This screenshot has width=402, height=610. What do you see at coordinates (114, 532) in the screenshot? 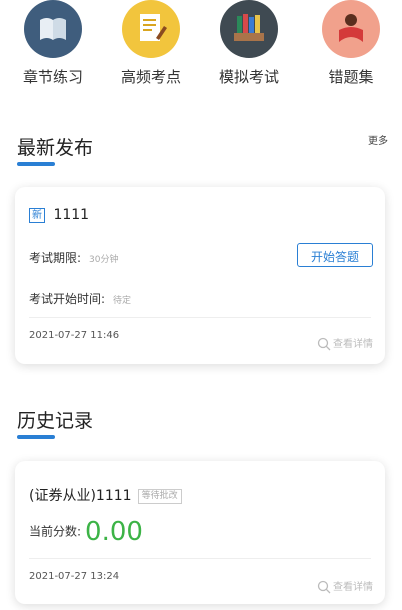
I see `score-value: 0.00` at bounding box center [114, 532].